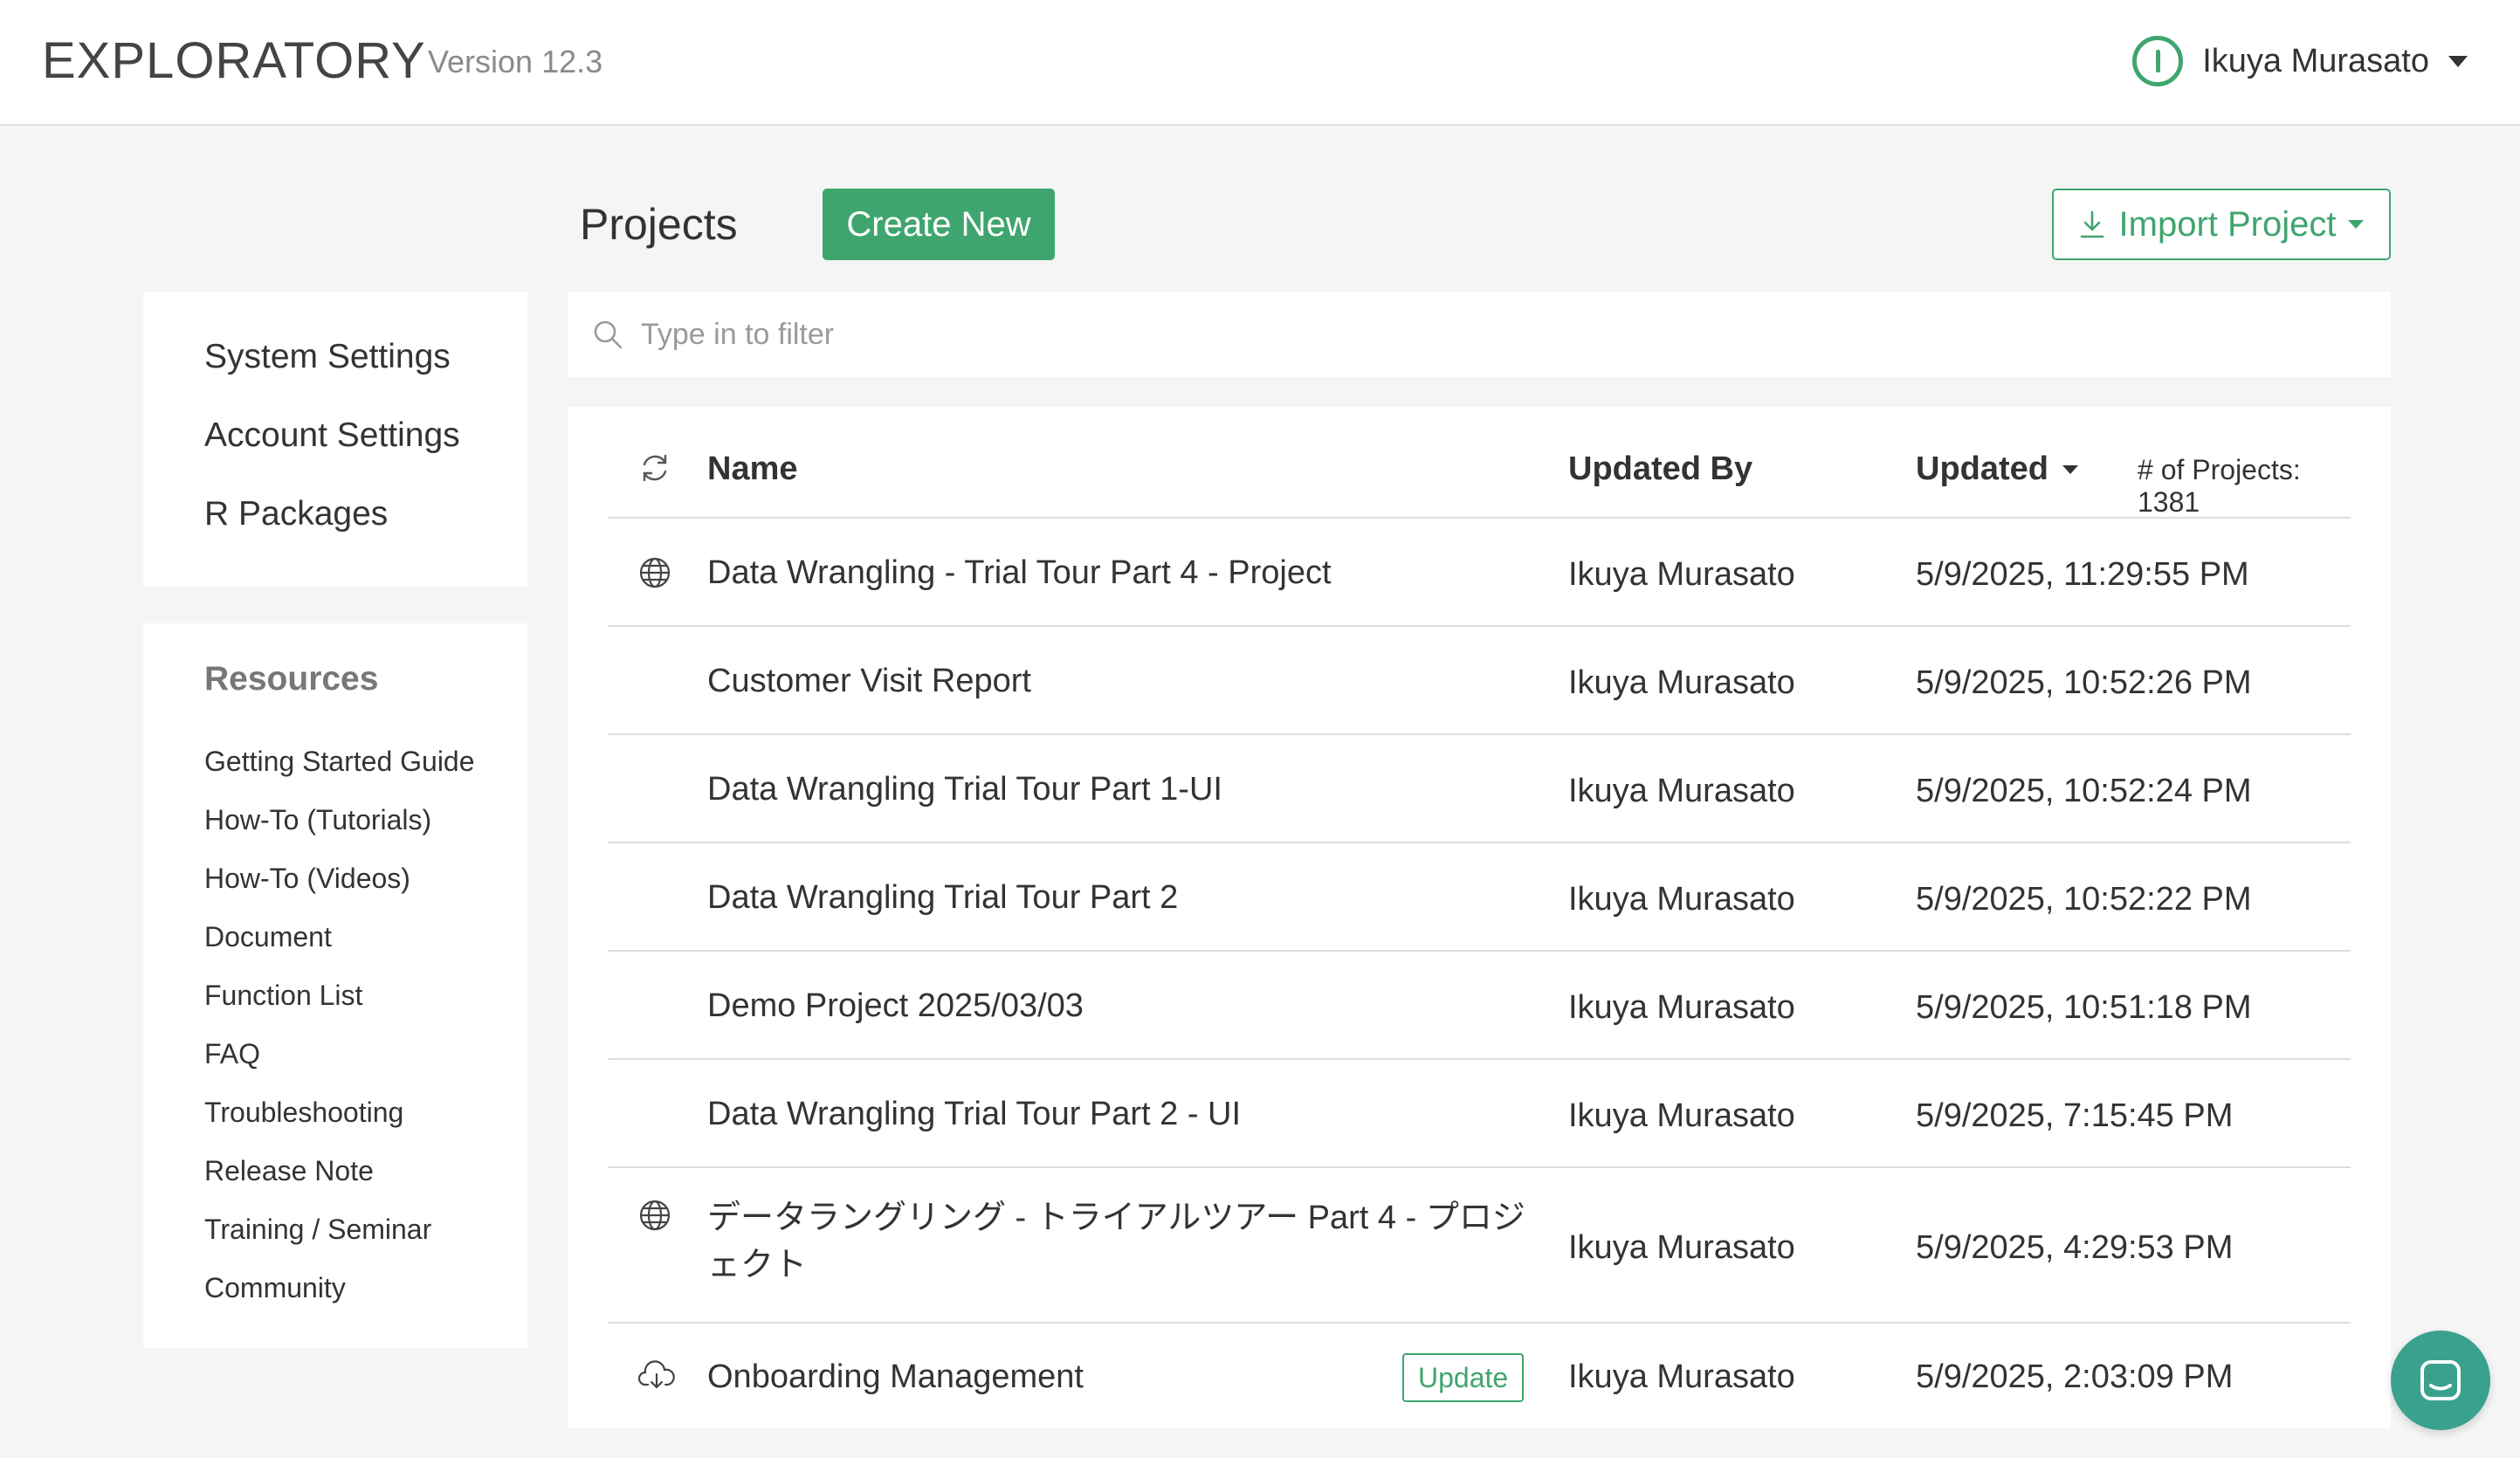 This screenshot has width=2520, height=1458. Describe the element at coordinates (869, 681) in the screenshot. I see `project-name: Customer Visit Report` at that location.